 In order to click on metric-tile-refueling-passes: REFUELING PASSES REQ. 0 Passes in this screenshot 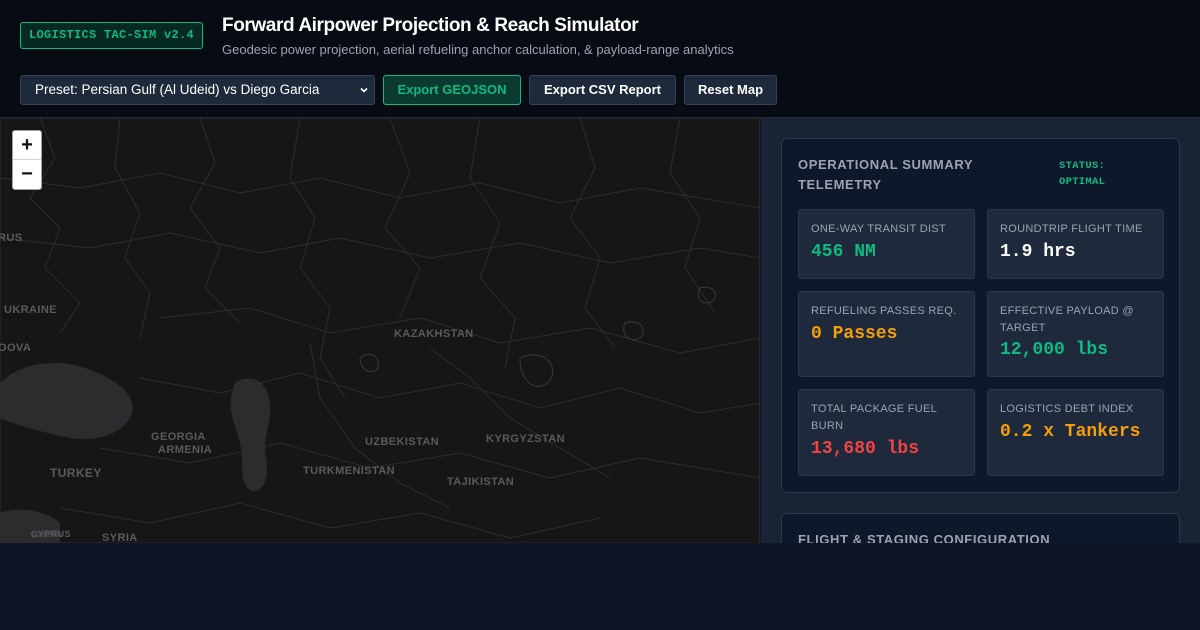, I will do `click(886, 334)`.